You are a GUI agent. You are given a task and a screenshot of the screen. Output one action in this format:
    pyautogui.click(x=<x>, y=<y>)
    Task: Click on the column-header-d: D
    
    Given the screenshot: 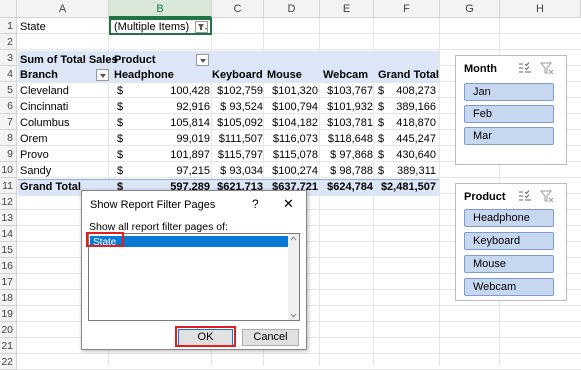 What is the action you would take?
    pyautogui.click(x=292, y=9)
    